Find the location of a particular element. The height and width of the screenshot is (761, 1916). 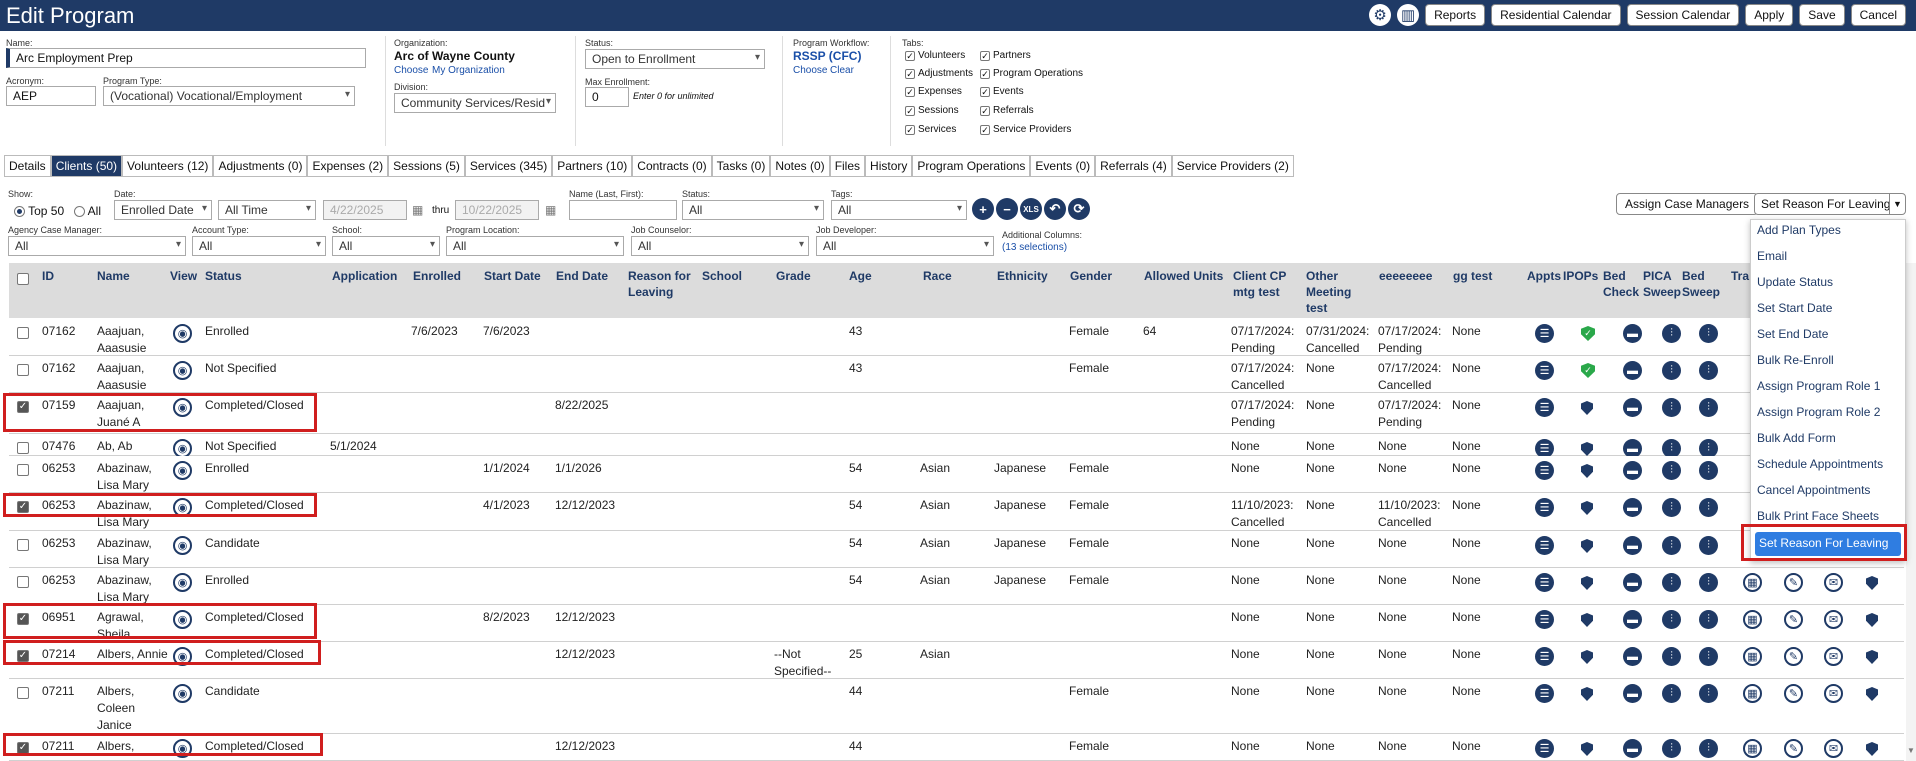

division-select: Community Services/Resid is located at coordinates (475, 103).